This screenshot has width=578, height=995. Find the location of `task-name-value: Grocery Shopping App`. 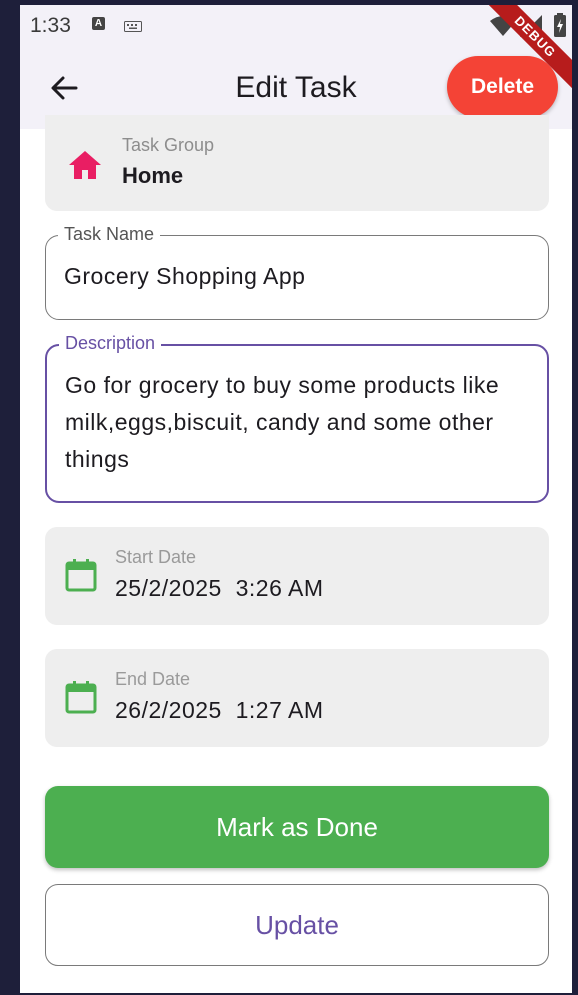

task-name-value: Grocery Shopping App is located at coordinates (184, 276).